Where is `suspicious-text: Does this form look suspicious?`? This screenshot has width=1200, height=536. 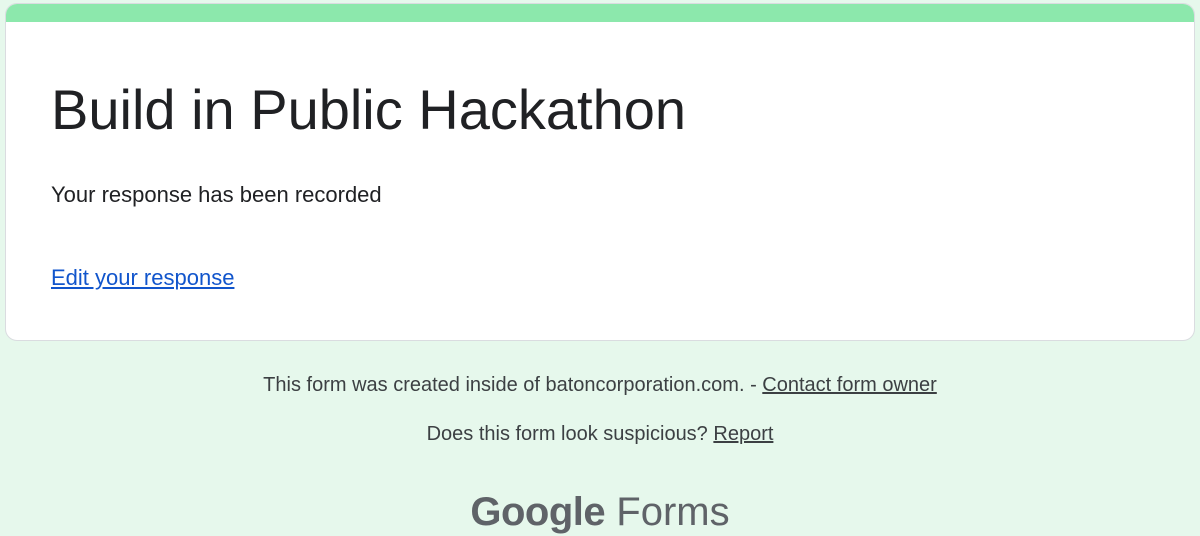
suspicious-text: Does this form look suspicious? is located at coordinates (570, 434).